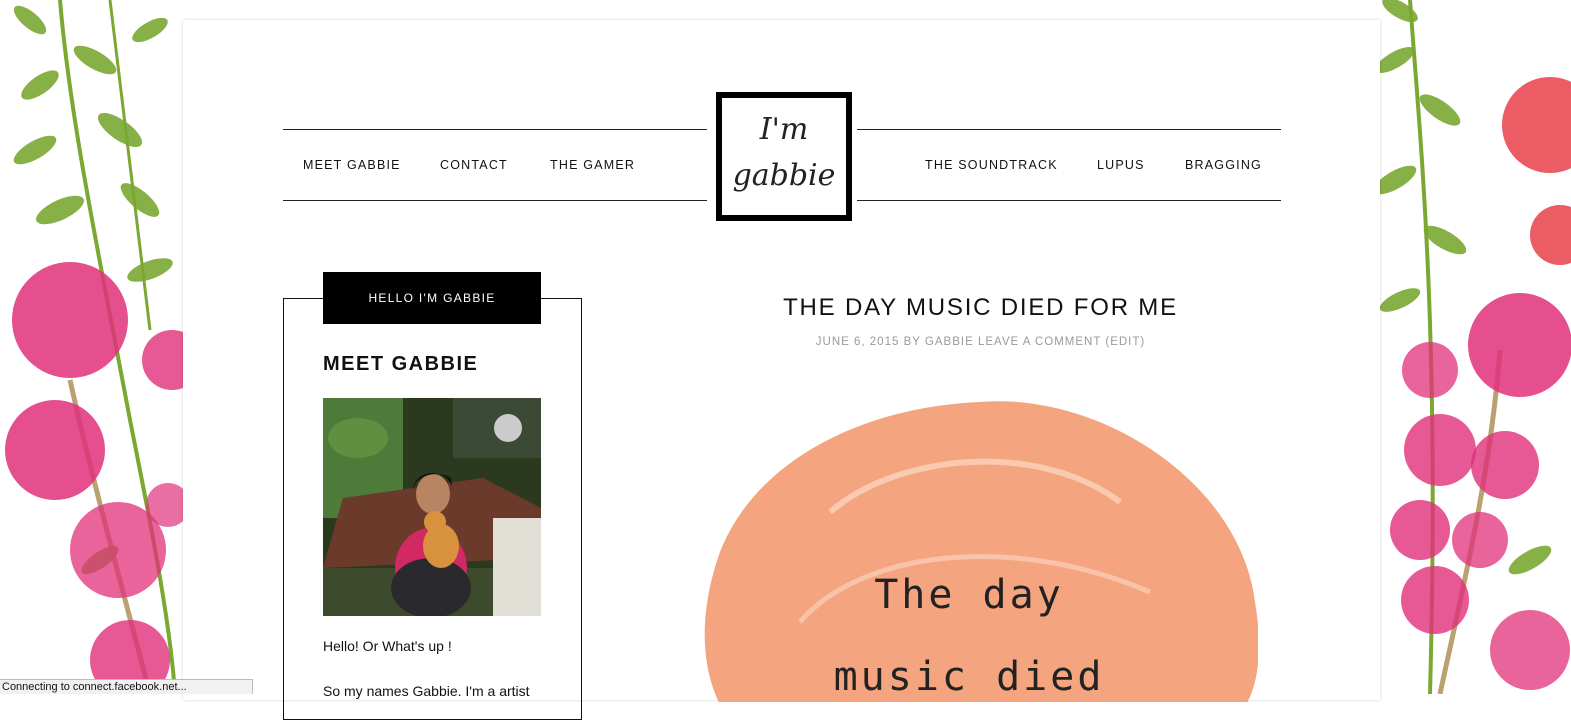 The width and height of the screenshot is (1571, 720). I want to click on nav-lupus: LUPUS, so click(1121, 165).